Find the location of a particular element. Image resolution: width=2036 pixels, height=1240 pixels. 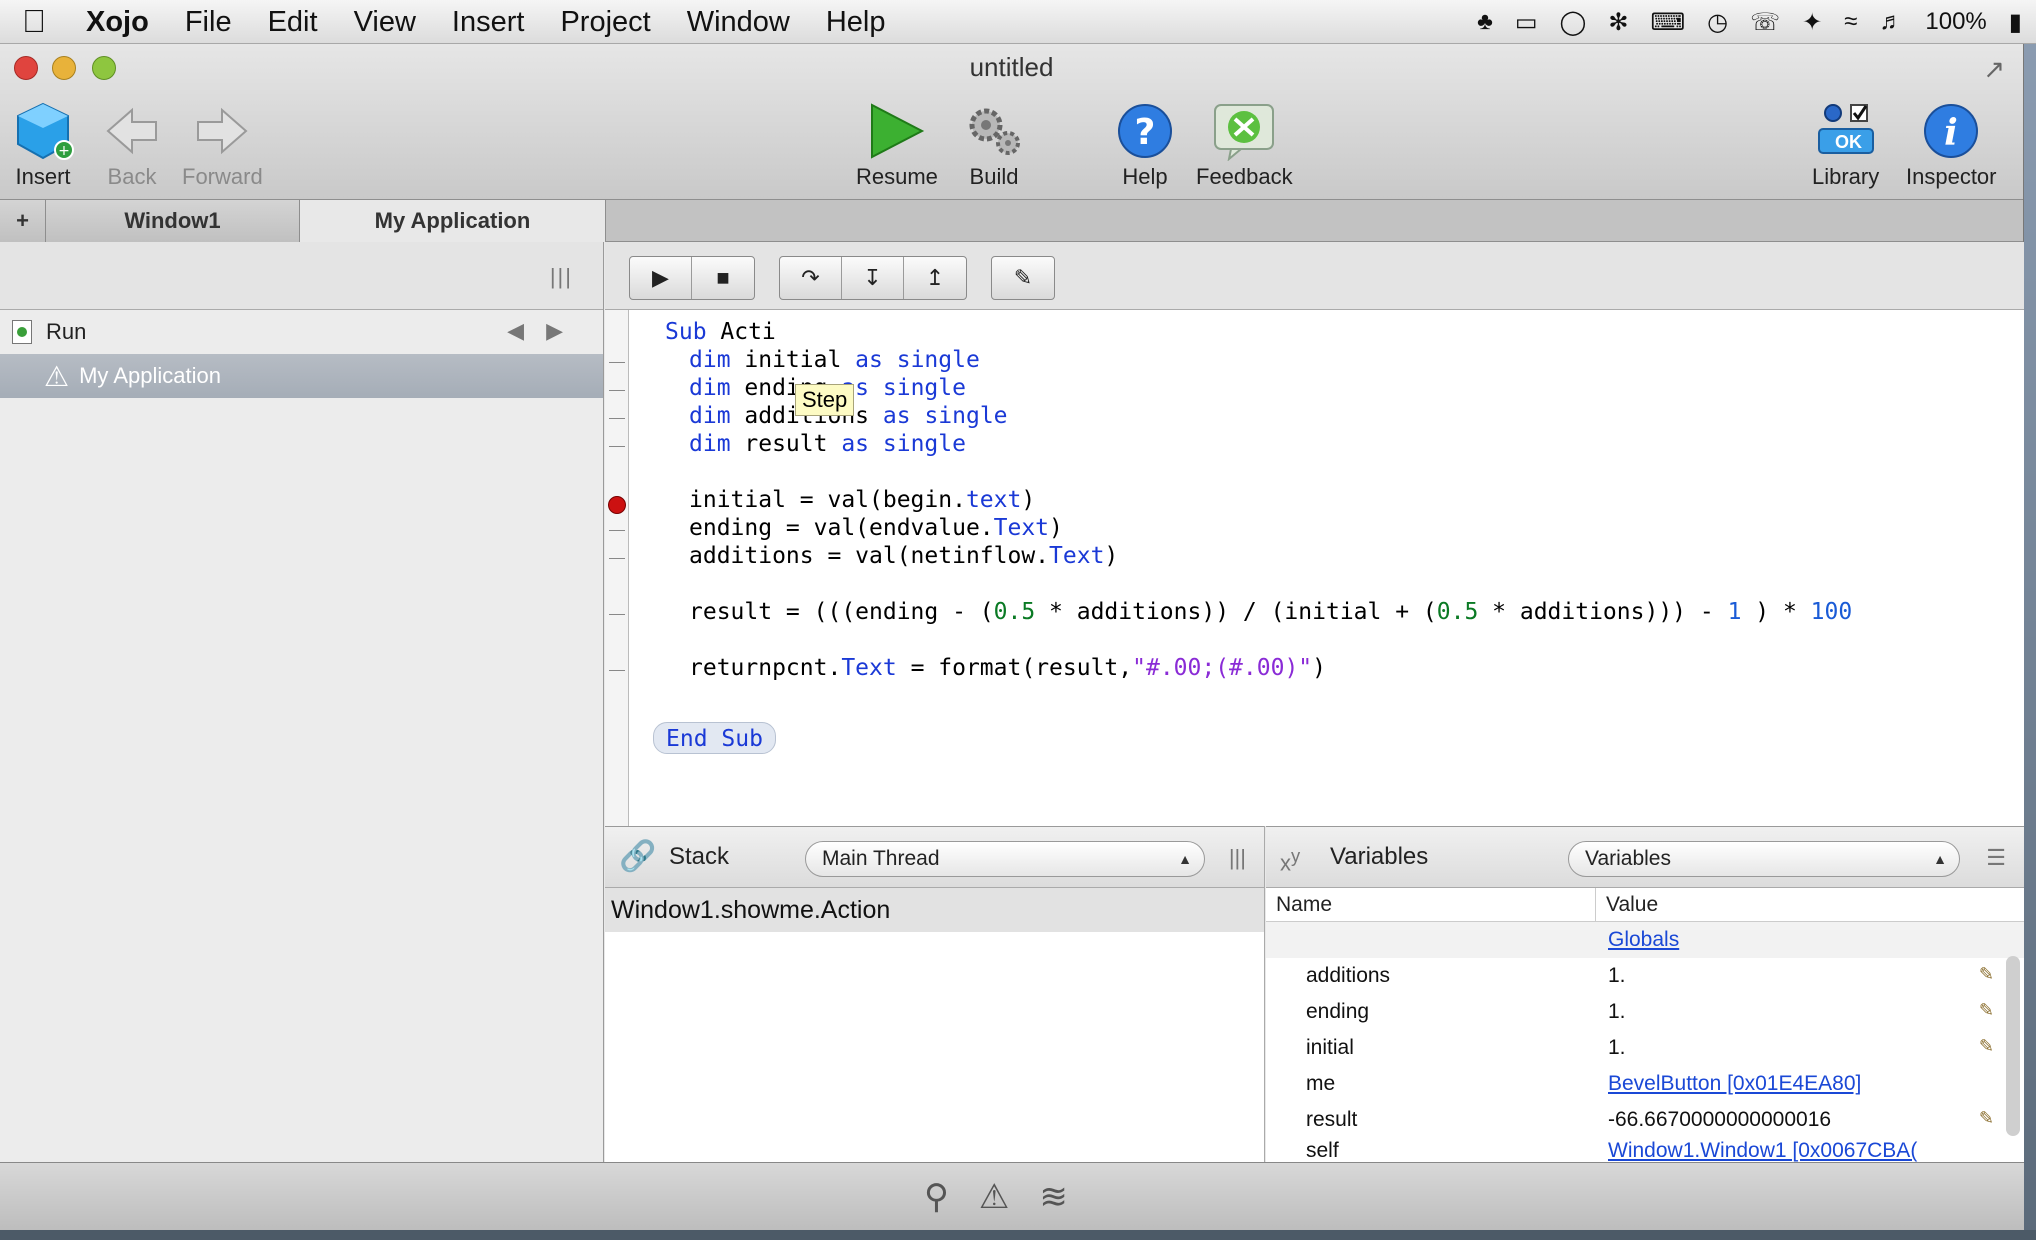

variable-row: ending 1. ✎ is located at coordinates (1645, 1012).